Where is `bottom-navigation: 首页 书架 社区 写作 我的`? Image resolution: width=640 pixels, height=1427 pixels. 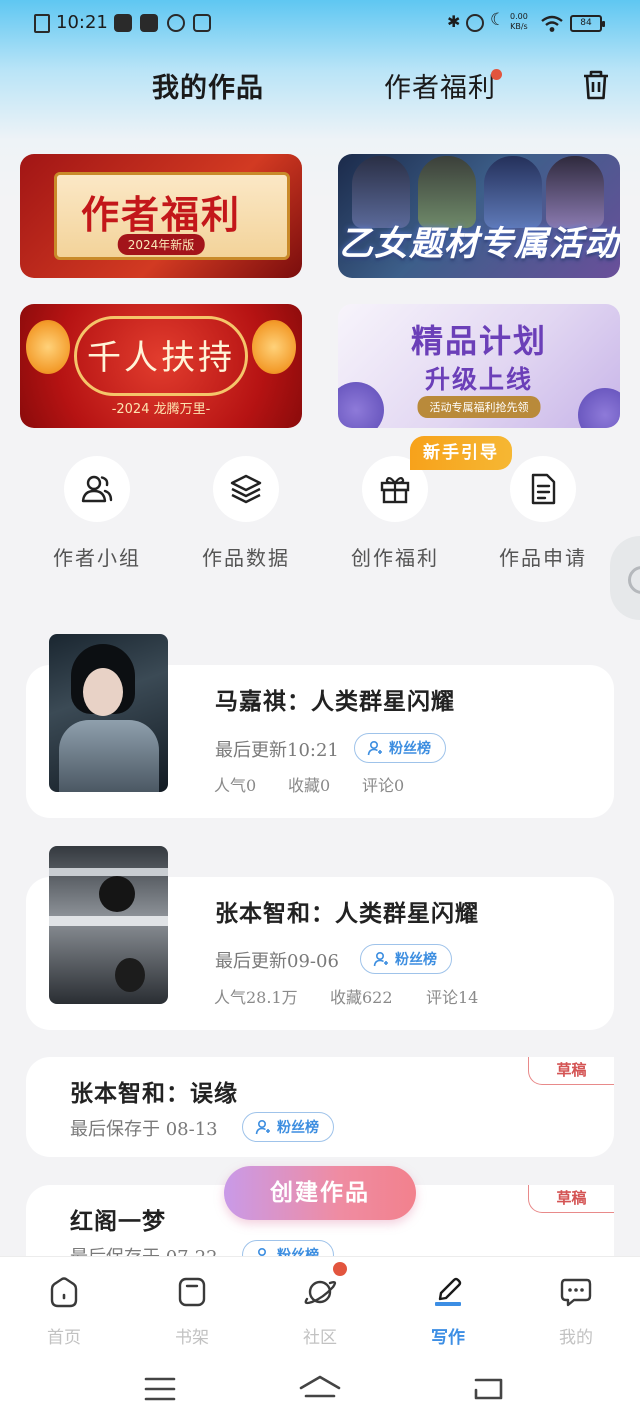 bottom-navigation: 首页 书架 社区 写作 我的 is located at coordinates (320, 1306).